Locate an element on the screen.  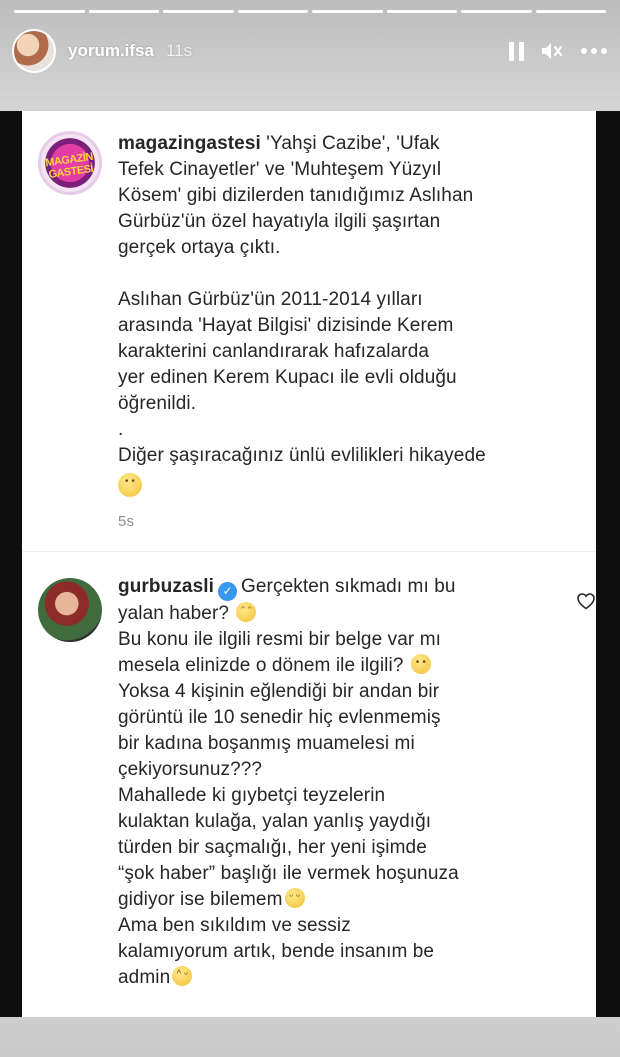
story-username: yorum.ifsa is located at coordinates (111, 51).